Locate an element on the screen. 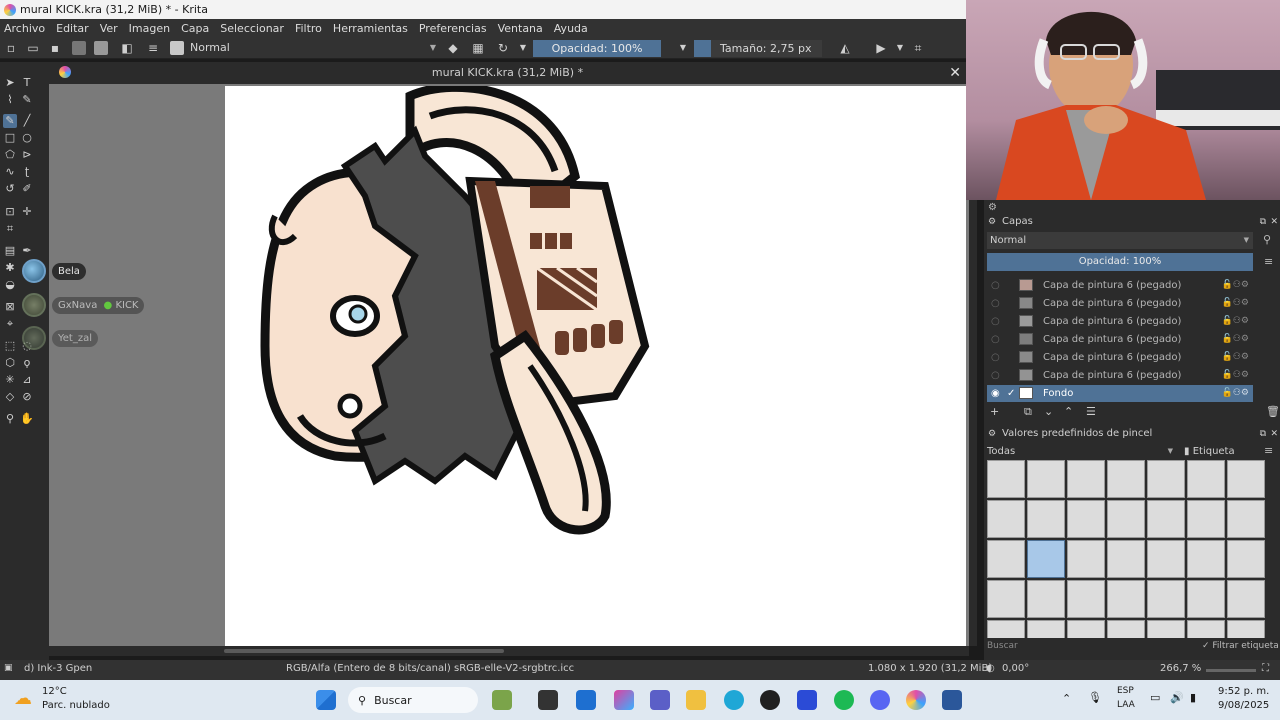 Image resolution: width=1280 pixels, height=720 pixels. contiguous-select-tool-icon: ✳ is located at coordinates (10, 380).